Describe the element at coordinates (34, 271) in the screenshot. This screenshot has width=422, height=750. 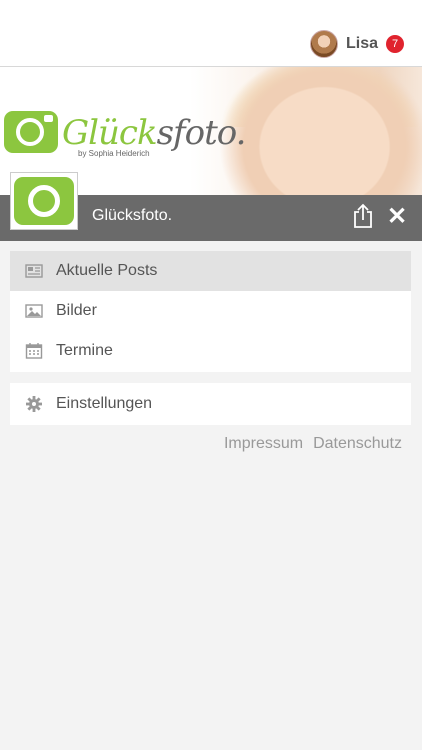
I see `newspaper-icon` at that location.